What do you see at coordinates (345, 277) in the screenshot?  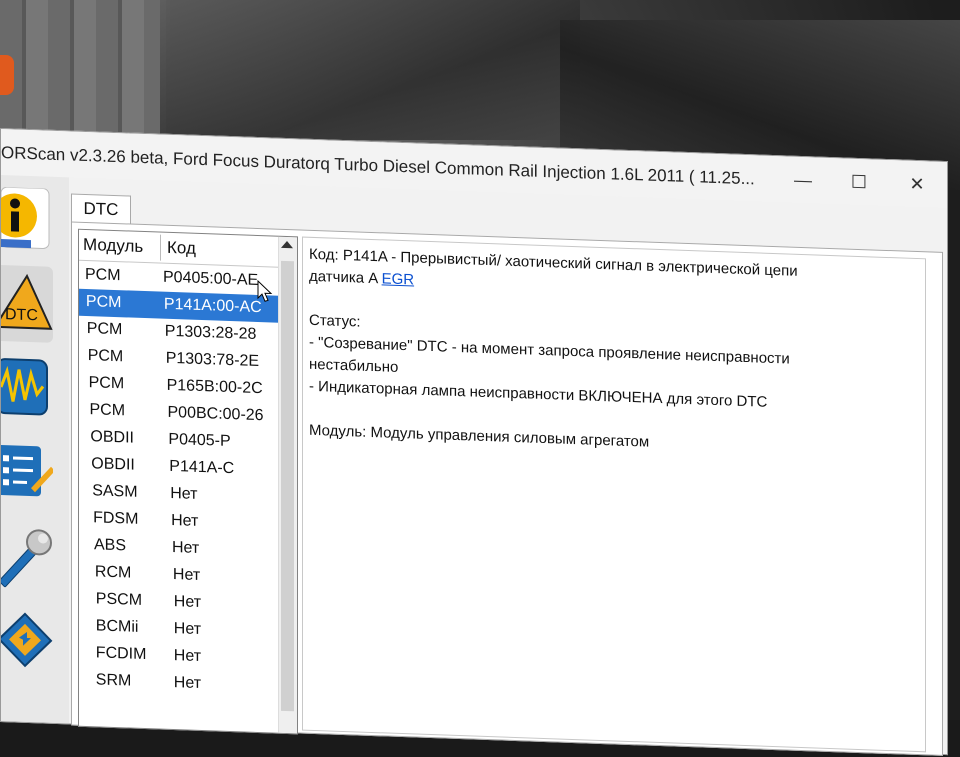 I see `detail-code-text: датчика A` at bounding box center [345, 277].